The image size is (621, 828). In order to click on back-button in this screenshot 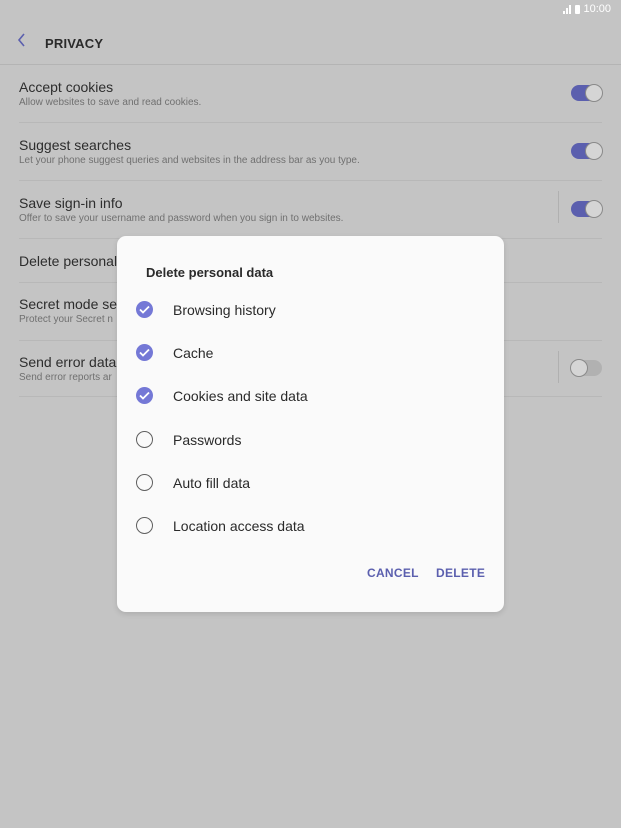, I will do `click(22, 40)`.